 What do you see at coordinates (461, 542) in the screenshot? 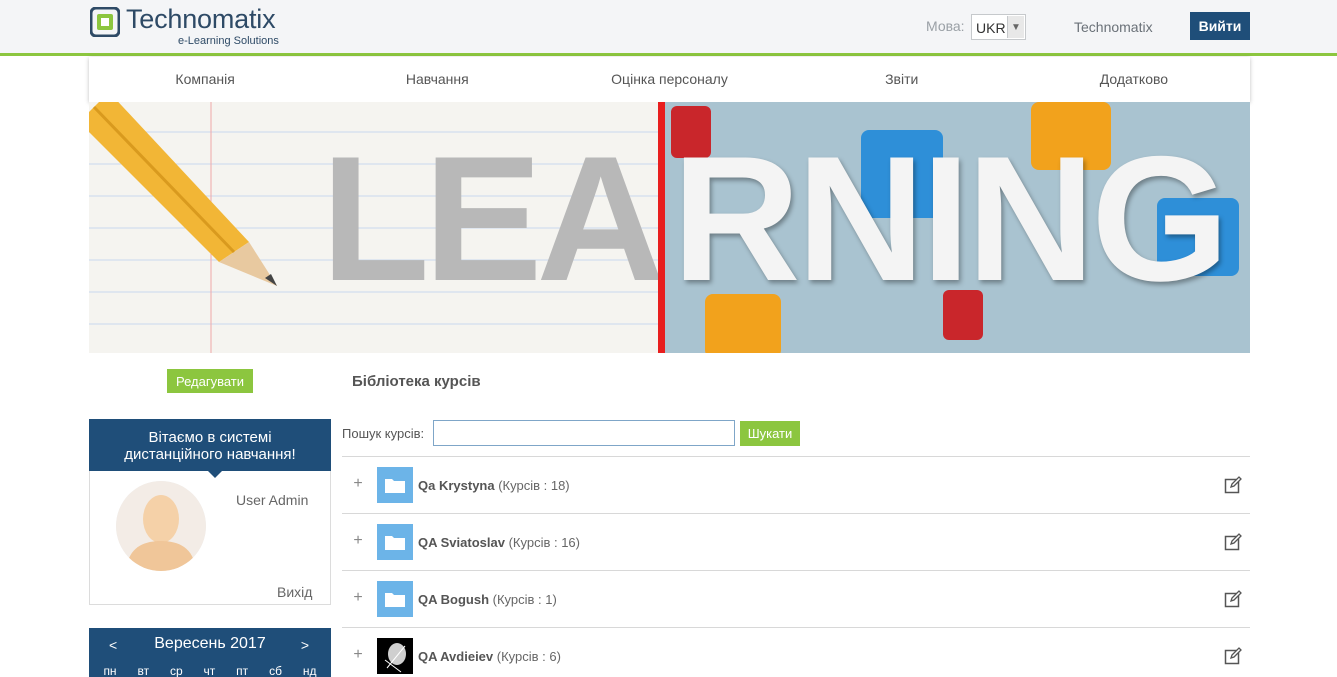
I see `folder-name: QA Sviatoslav` at bounding box center [461, 542].